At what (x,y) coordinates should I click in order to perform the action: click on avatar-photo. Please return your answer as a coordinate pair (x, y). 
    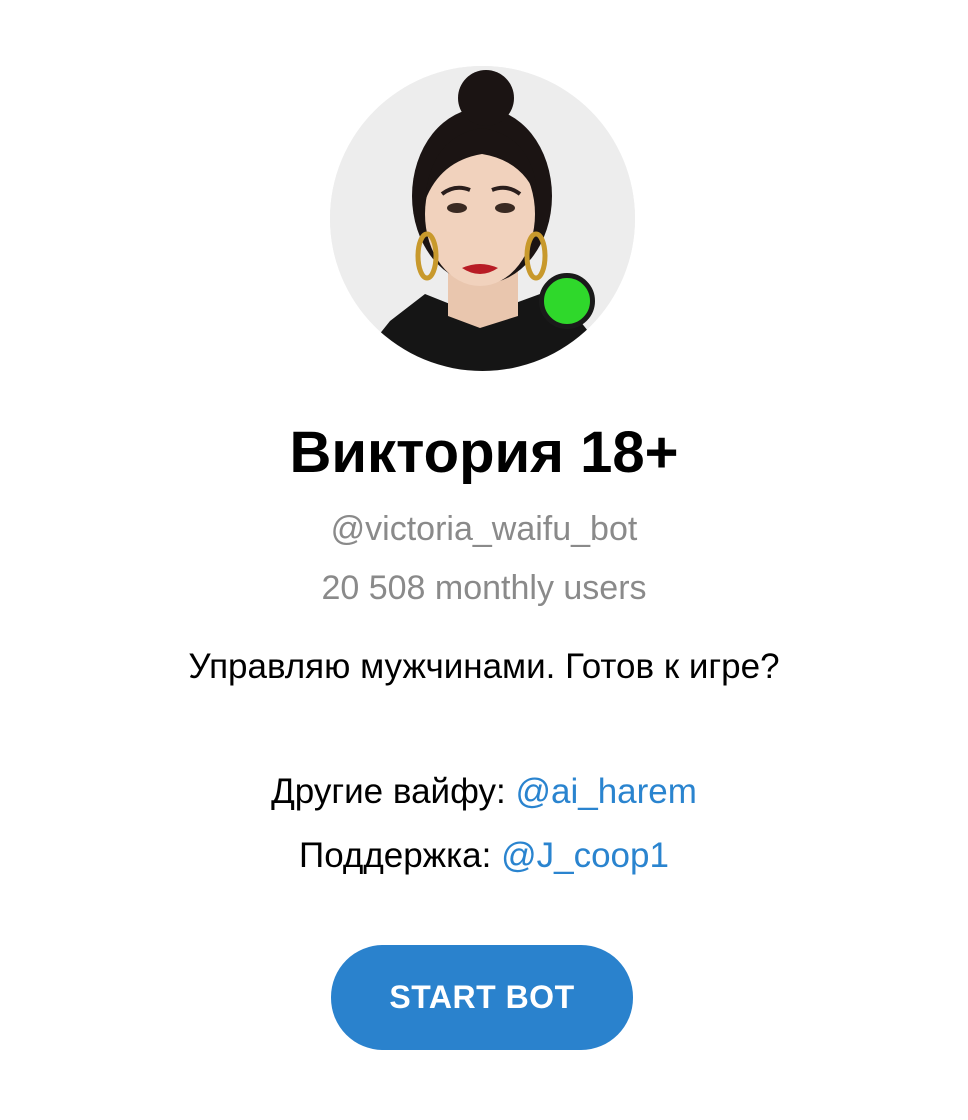
    Looking at the image, I should click on (482, 218).